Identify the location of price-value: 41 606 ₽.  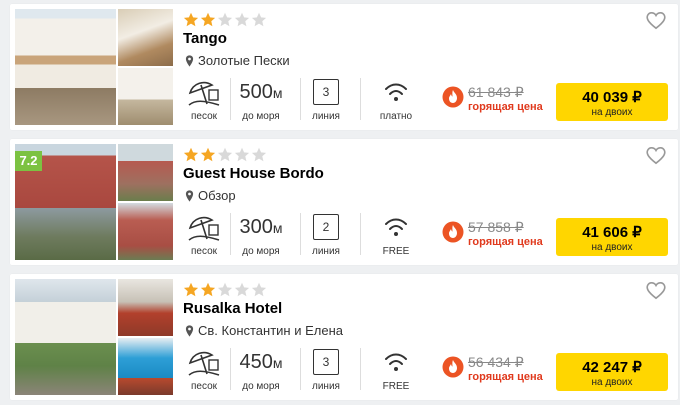
(612, 232).